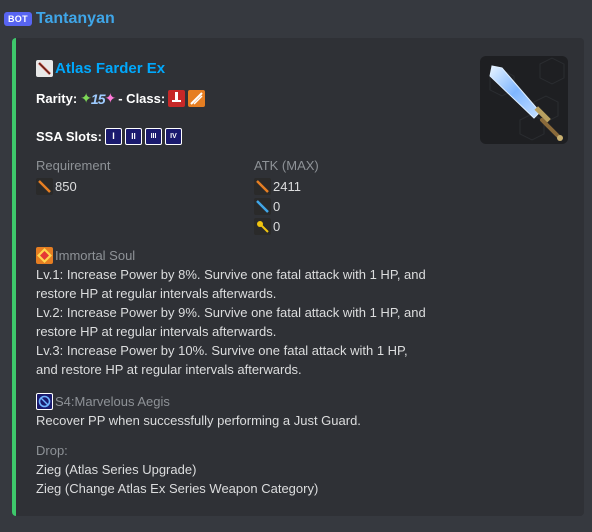  I want to click on embed-title: Atlas Farder Ex, so click(110, 68).